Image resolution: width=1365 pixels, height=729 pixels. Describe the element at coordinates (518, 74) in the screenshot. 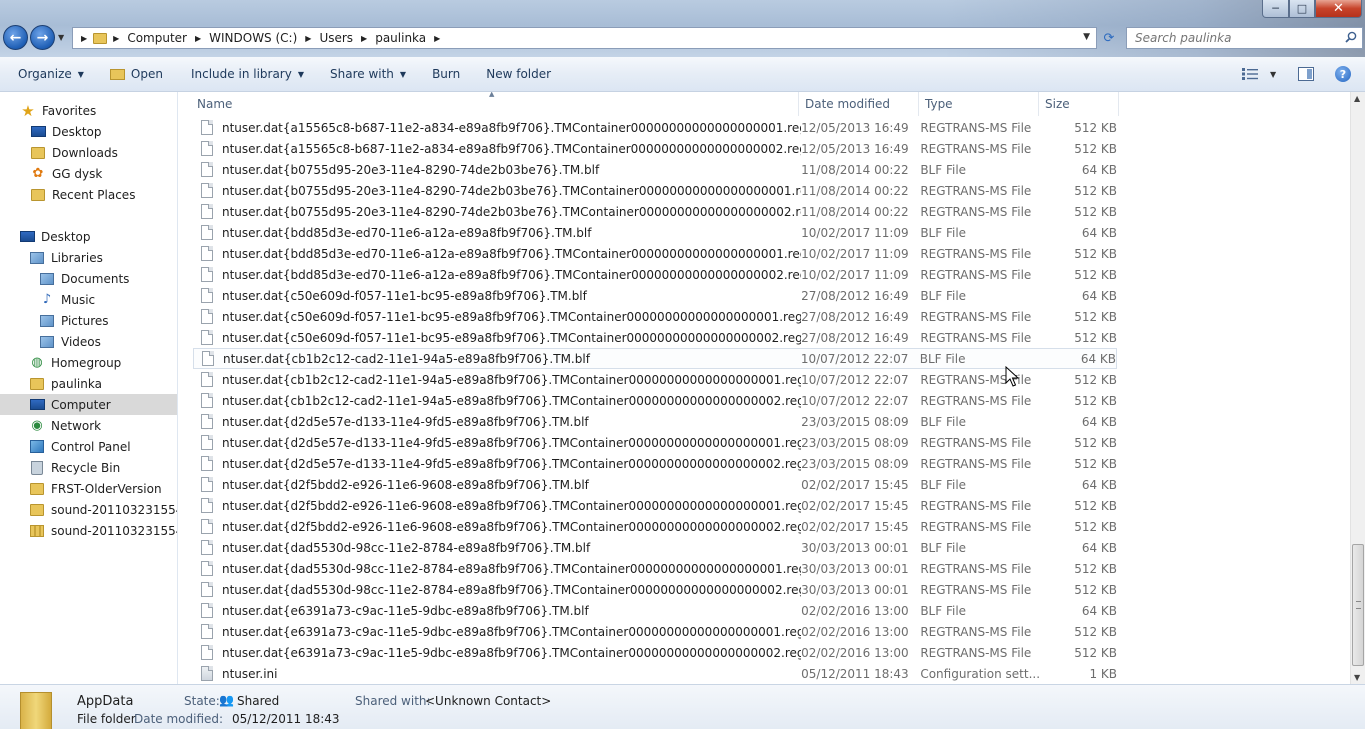

I see `new-folder-button: New folder` at that location.